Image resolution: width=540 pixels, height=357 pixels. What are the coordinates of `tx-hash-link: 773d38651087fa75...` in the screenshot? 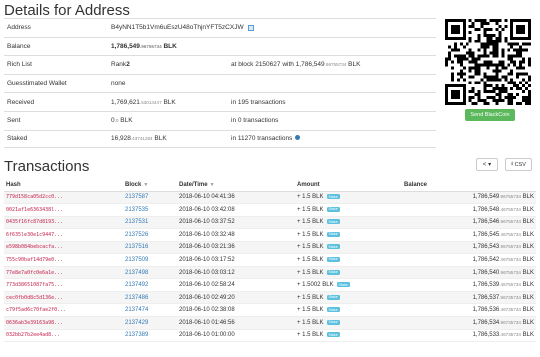 It's located at (34, 285).